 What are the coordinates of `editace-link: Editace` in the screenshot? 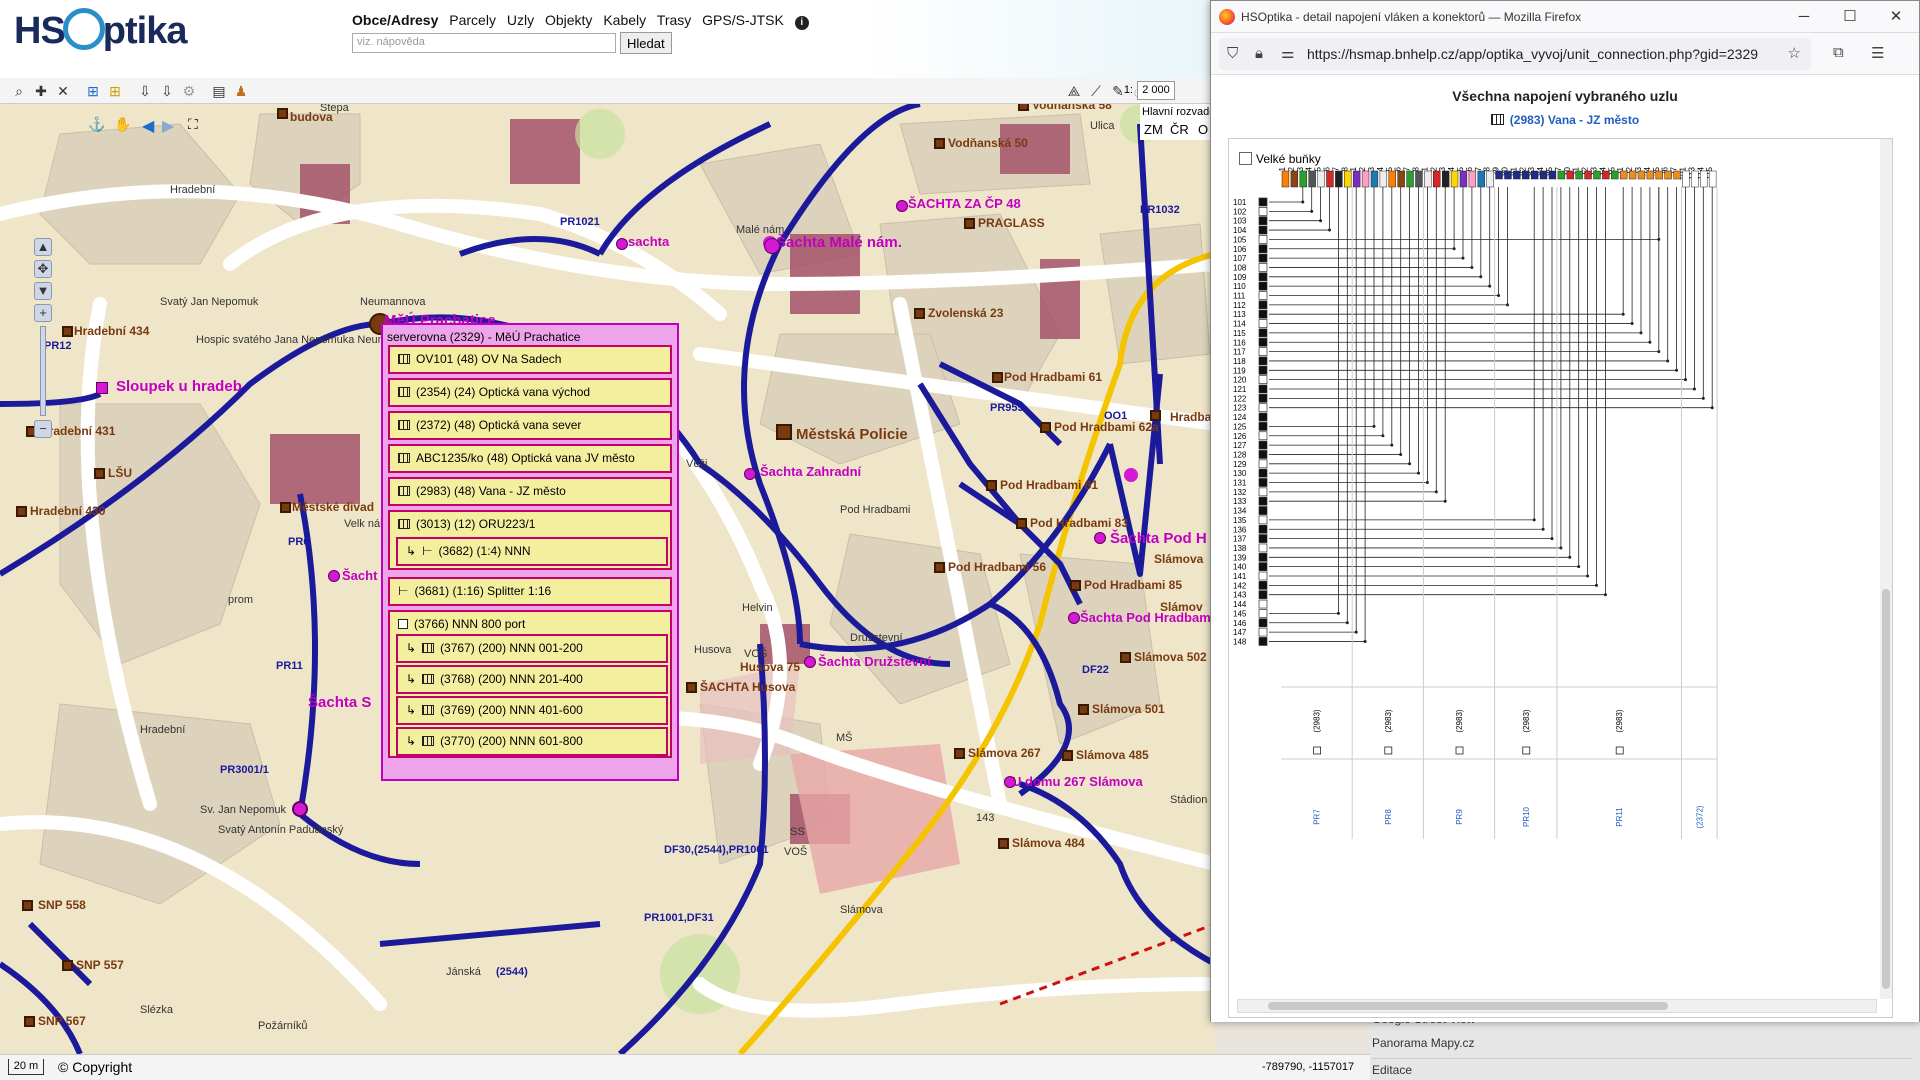 It's located at (1642, 1067).